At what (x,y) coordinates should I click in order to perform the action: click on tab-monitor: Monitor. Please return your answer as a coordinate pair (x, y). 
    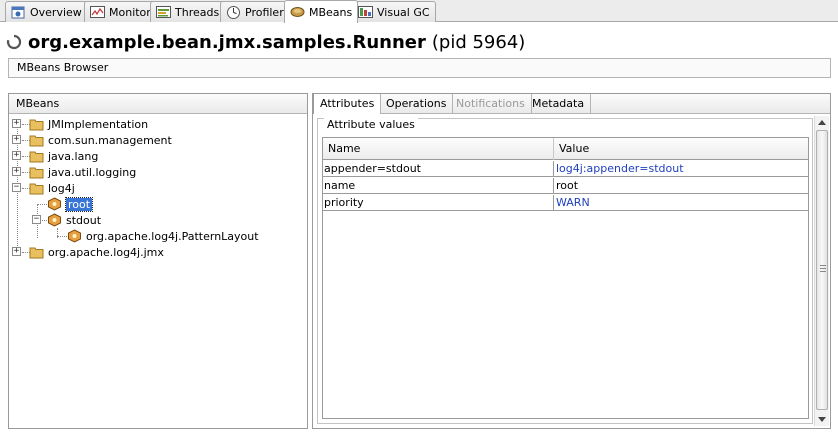
    Looking at the image, I should click on (120, 11).